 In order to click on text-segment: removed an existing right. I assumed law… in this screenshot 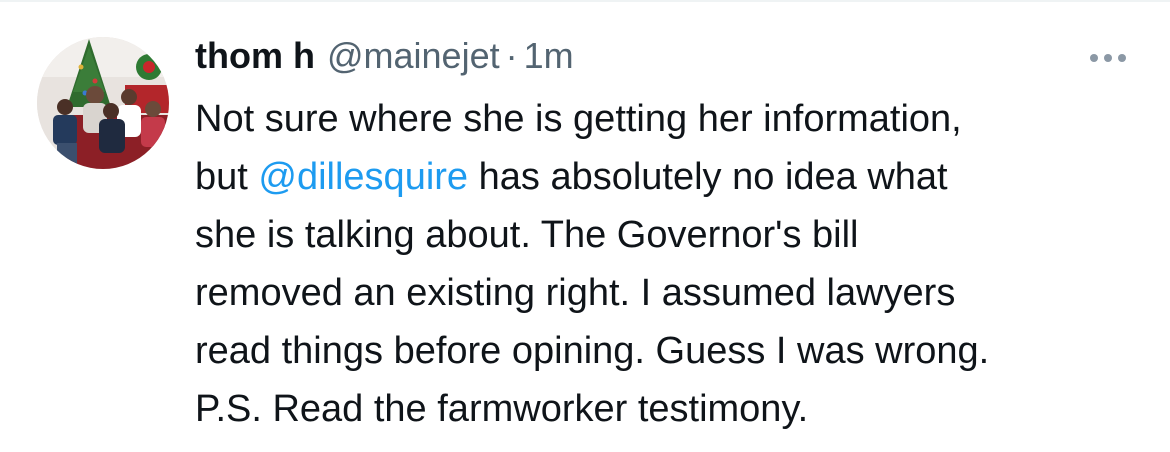, I will do `click(575, 293)`.